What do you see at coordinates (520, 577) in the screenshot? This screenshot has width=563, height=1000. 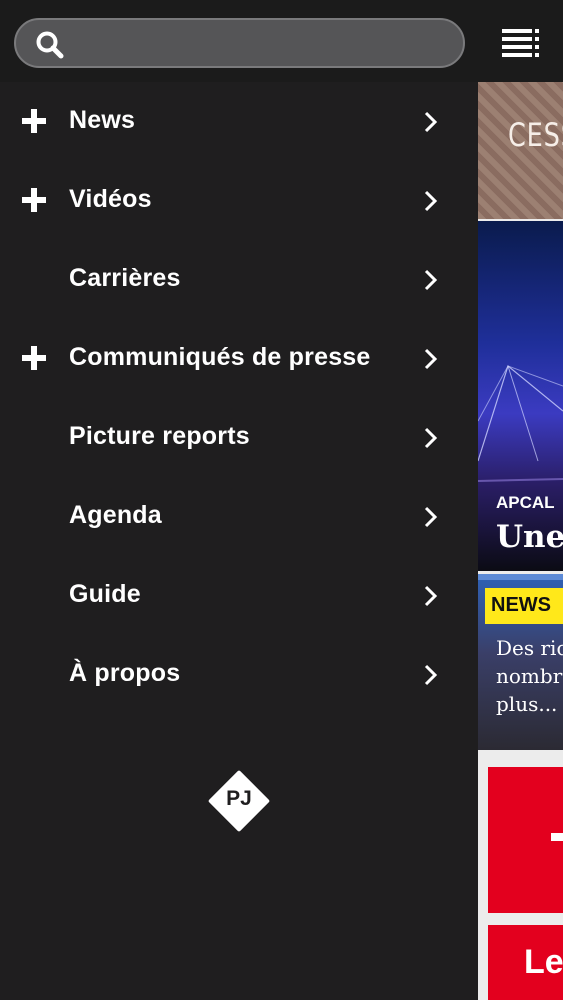 I see `card-top-strip` at bounding box center [520, 577].